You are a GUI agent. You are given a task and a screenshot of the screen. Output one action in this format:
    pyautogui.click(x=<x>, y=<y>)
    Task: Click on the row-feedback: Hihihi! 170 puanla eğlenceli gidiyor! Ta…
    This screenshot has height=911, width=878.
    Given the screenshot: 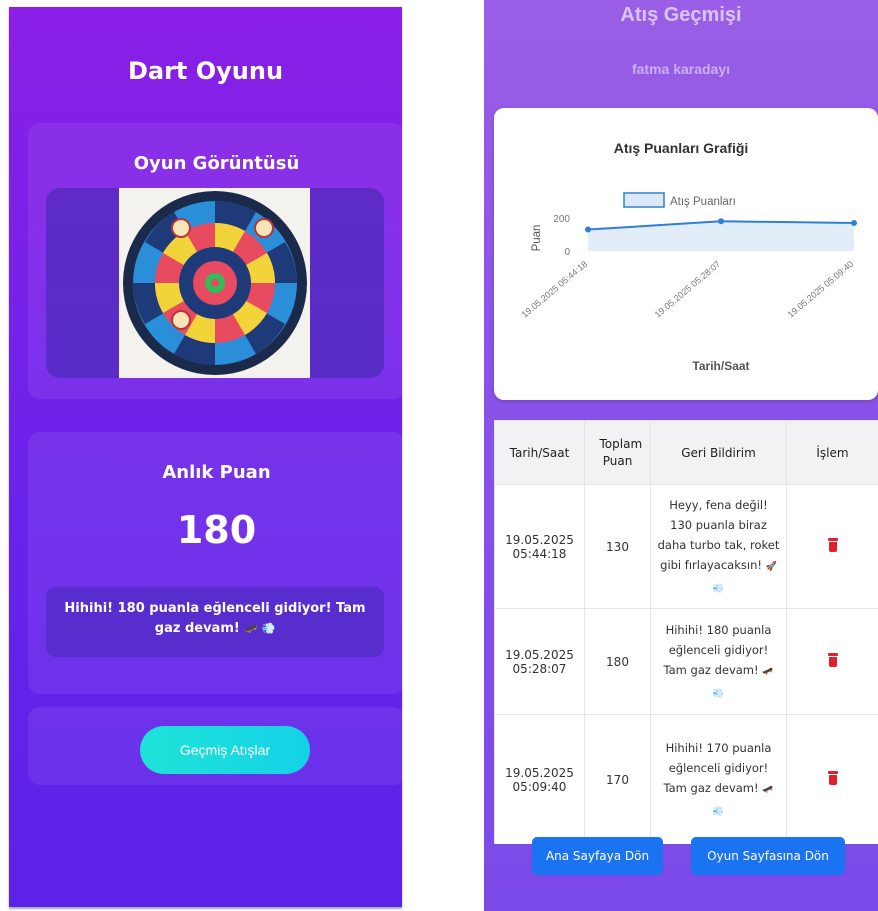 What is the action you would take?
    pyautogui.click(x=718, y=779)
    